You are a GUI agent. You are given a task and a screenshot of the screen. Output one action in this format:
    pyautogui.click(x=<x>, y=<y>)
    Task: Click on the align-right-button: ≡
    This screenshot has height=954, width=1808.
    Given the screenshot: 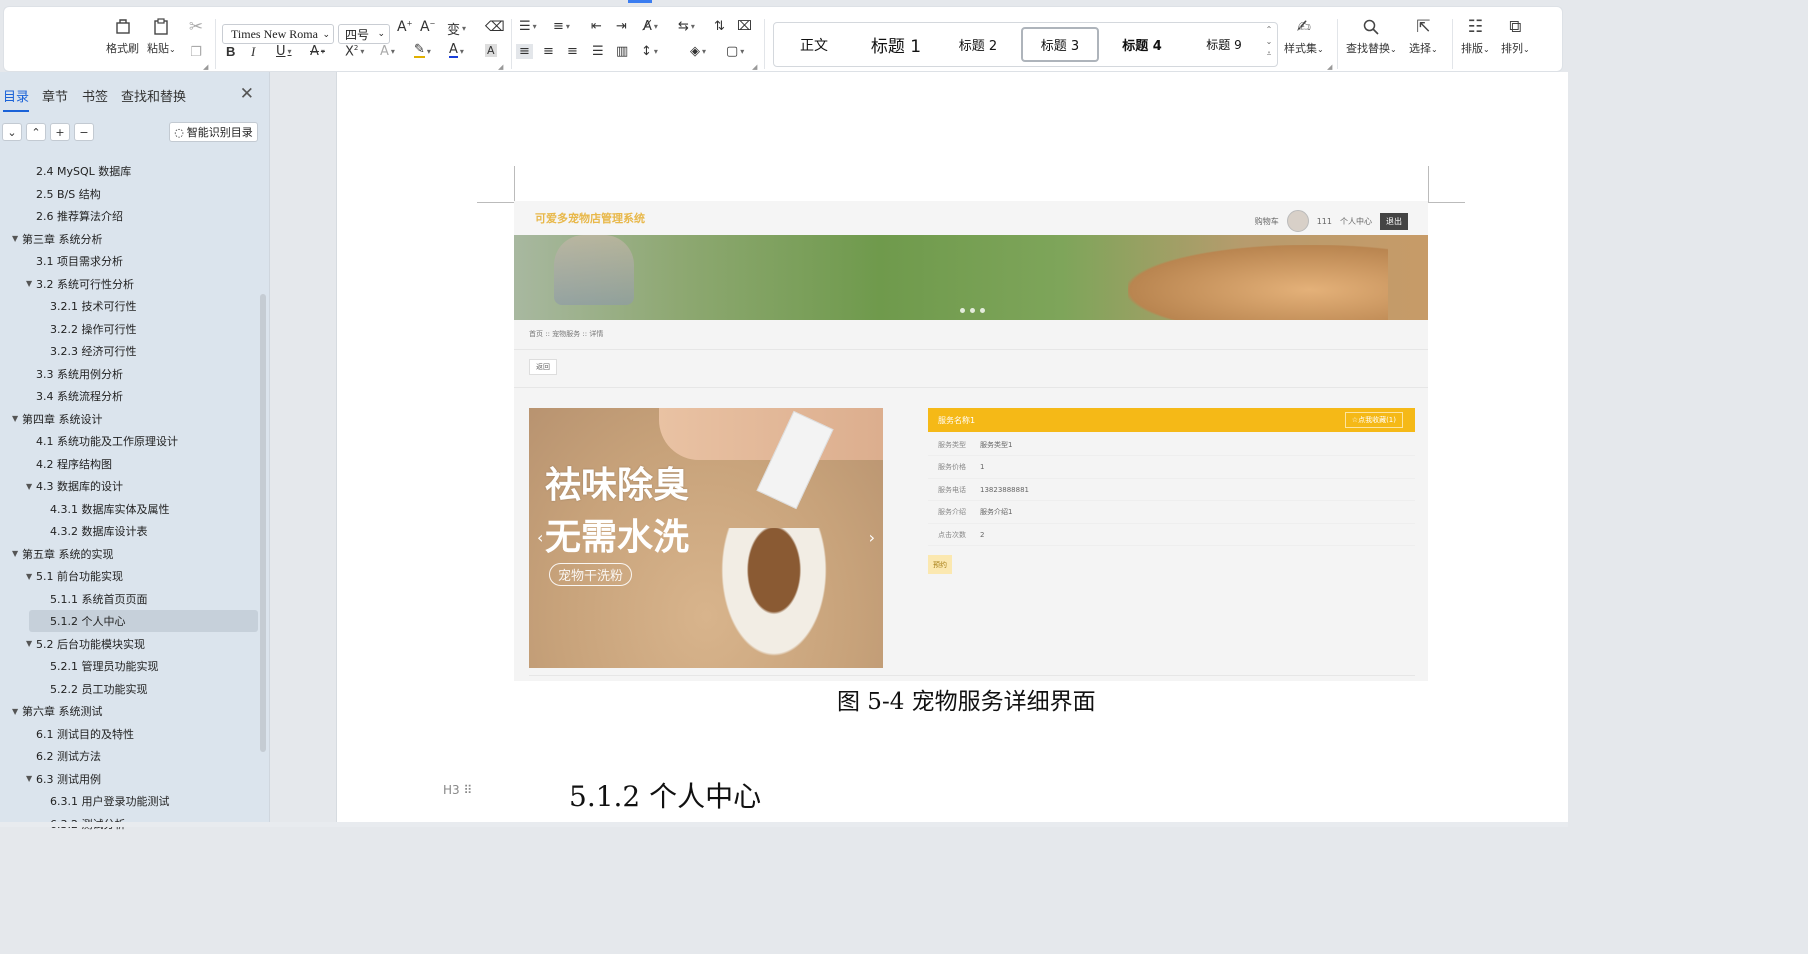 What is the action you would take?
    pyautogui.click(x=572, y=51)
    